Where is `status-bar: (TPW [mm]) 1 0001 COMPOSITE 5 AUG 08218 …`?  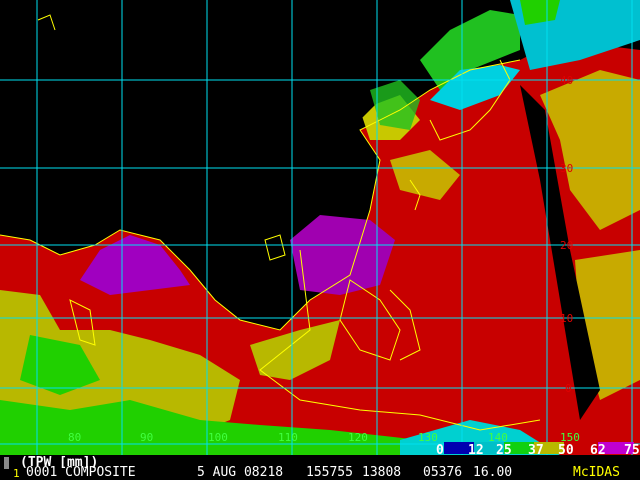 status-bar: (TPW [mm]) 1 0001 COMPOSITE 5 AUG 08218 … is located at coordinates (320, 467).